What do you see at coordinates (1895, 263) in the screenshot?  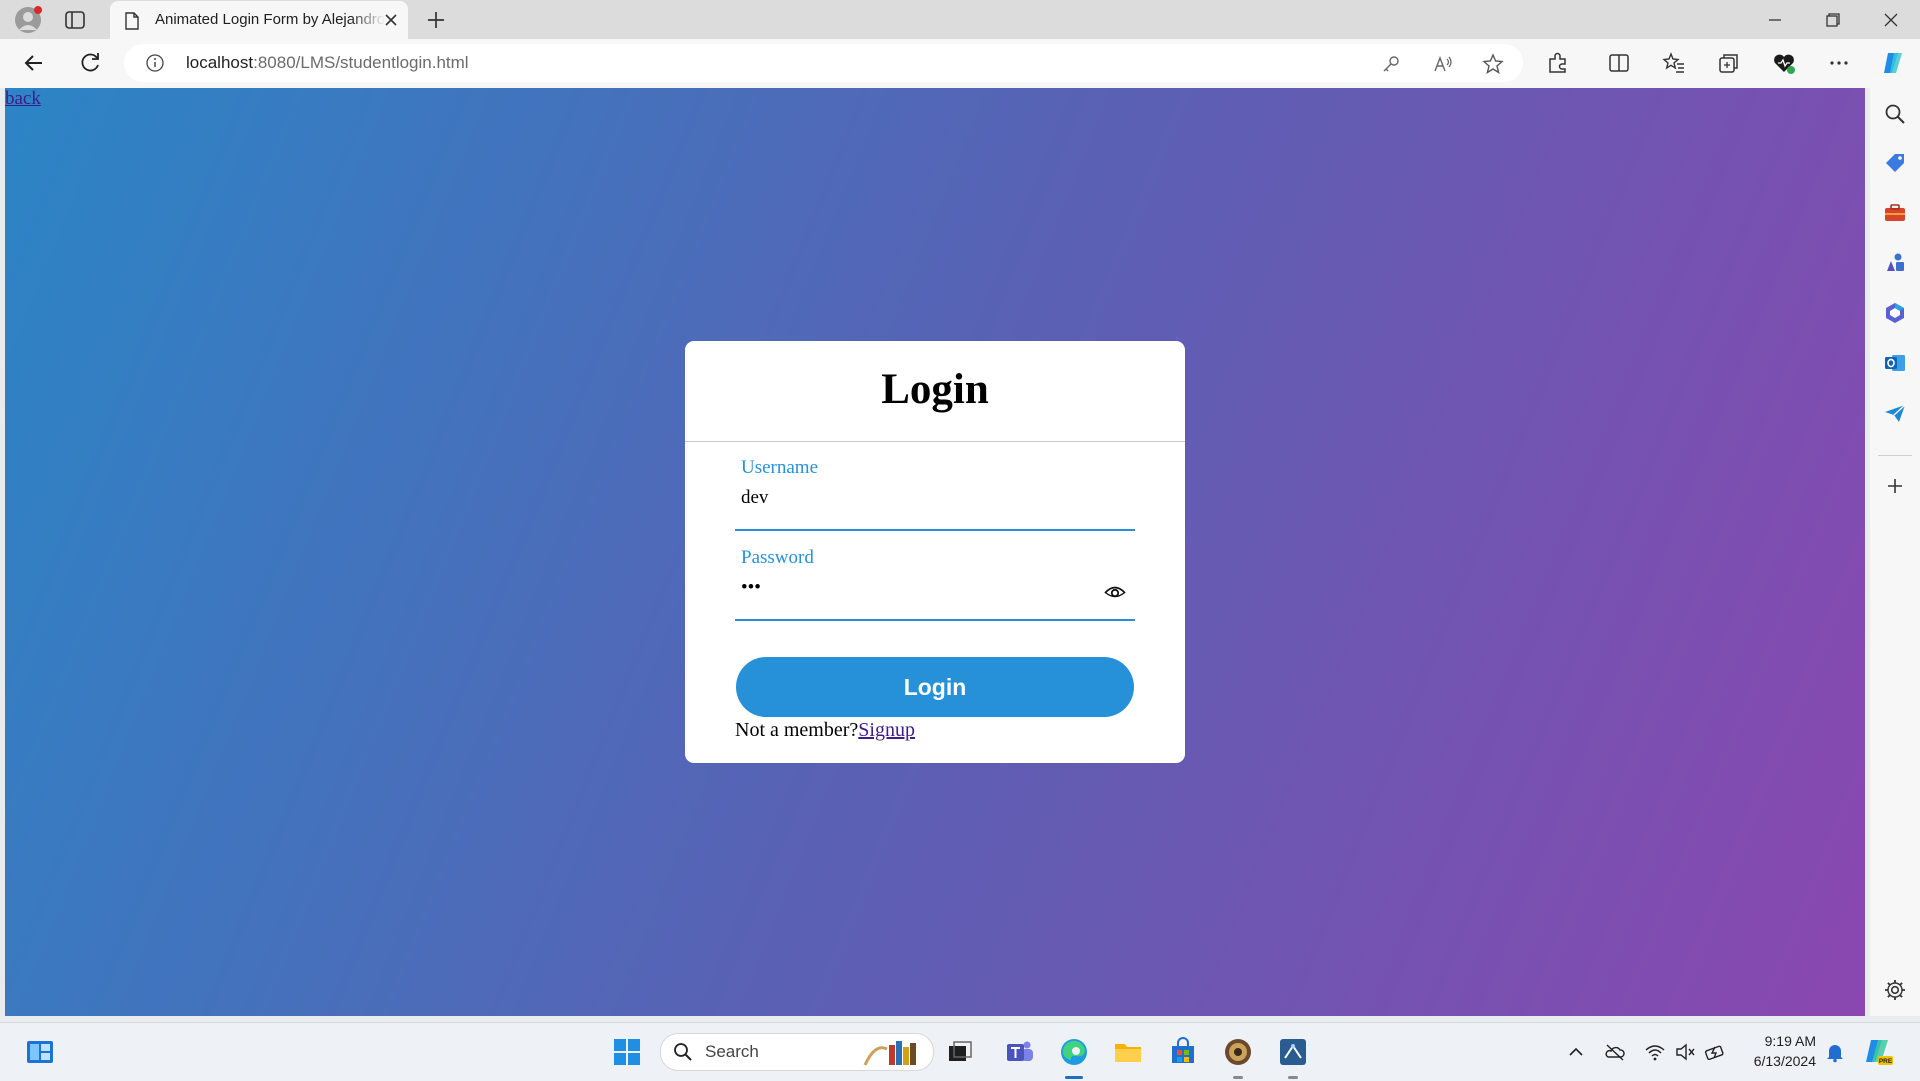 I see `games-icon` at bounding box center [1895, 263].